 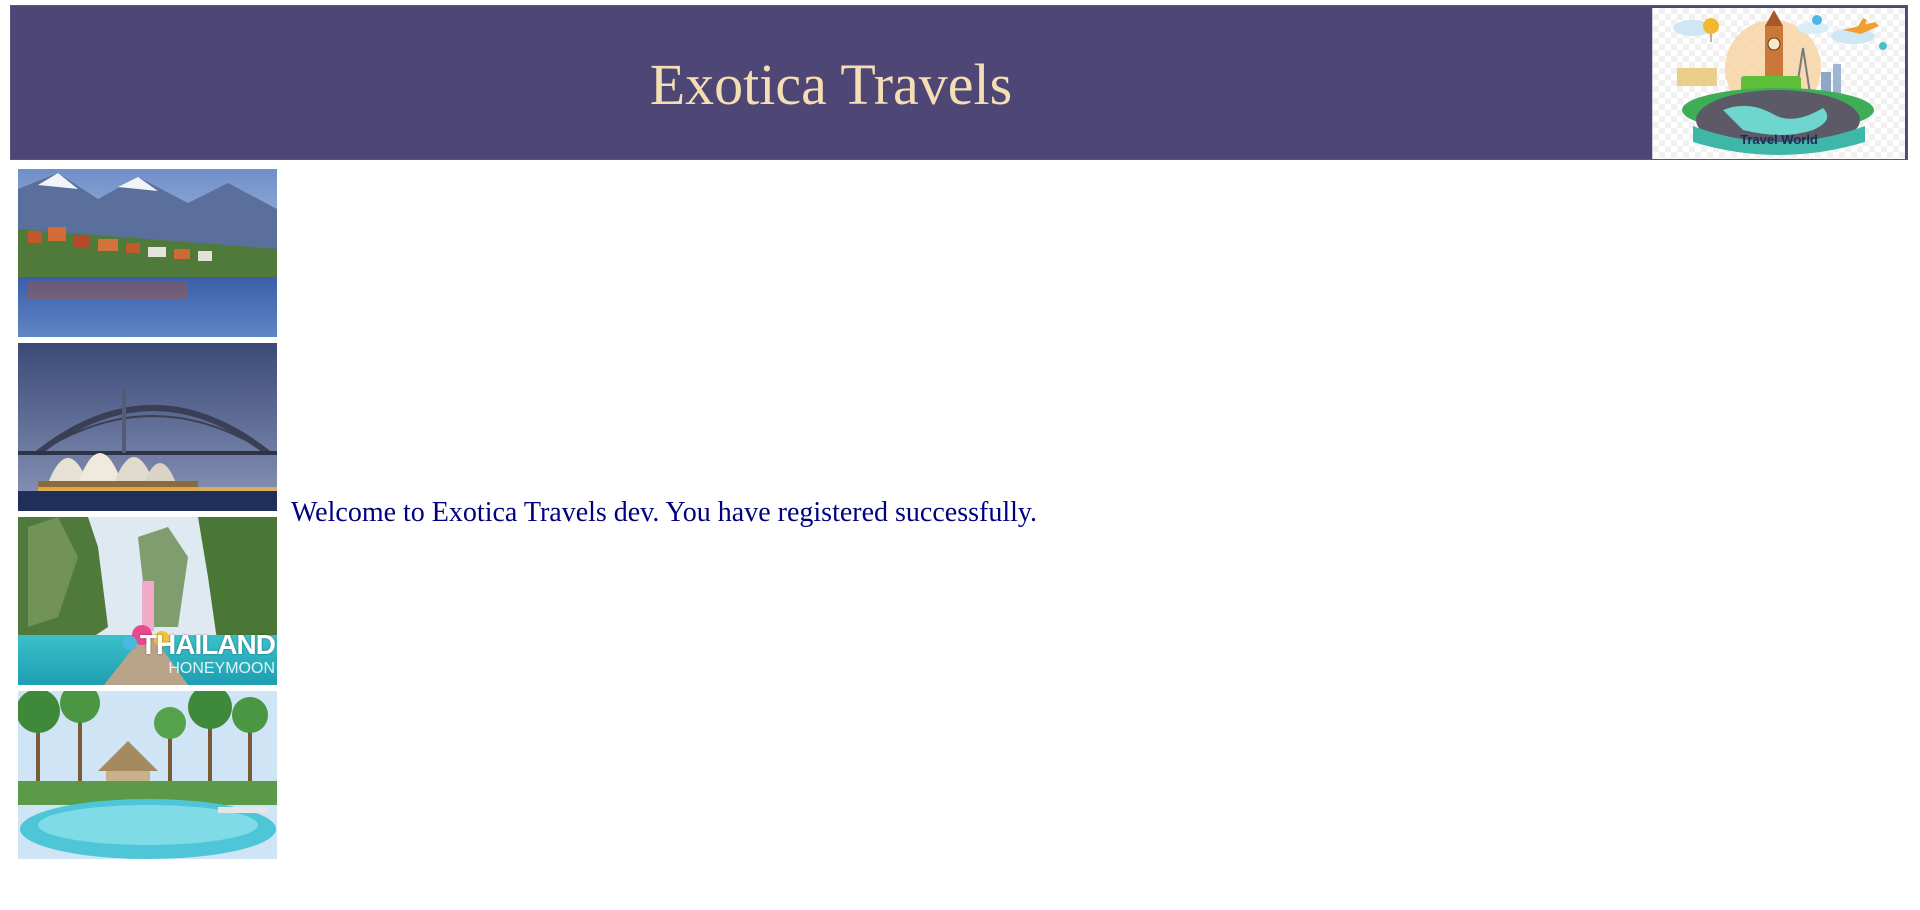 What do you see at coordinates (147, 427) in the screenshot?
I see `sydney-harbour-photo` at bounding box center [147, 427].